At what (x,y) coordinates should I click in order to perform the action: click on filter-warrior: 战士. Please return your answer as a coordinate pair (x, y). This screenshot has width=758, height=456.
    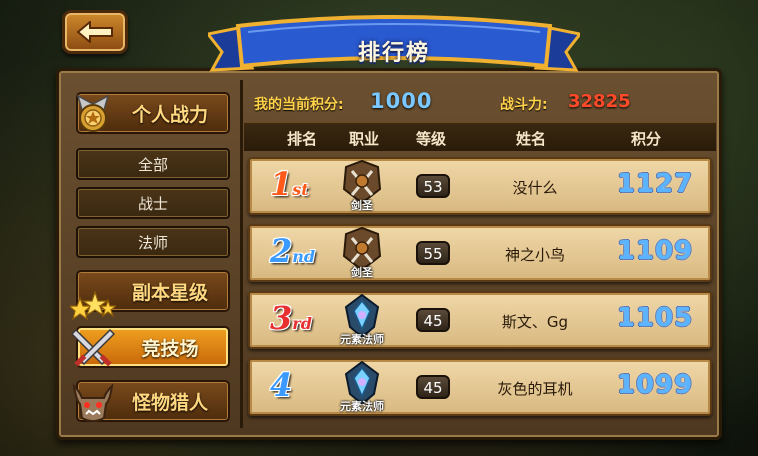
    Looking at the image, I should click on (153, 203).